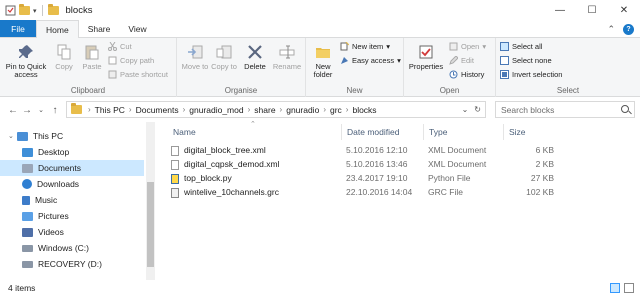 Image resolution: width=640 pixels, height=296 pixels. I want to click on up-arrow-icon: ↑, so click(55, 110).